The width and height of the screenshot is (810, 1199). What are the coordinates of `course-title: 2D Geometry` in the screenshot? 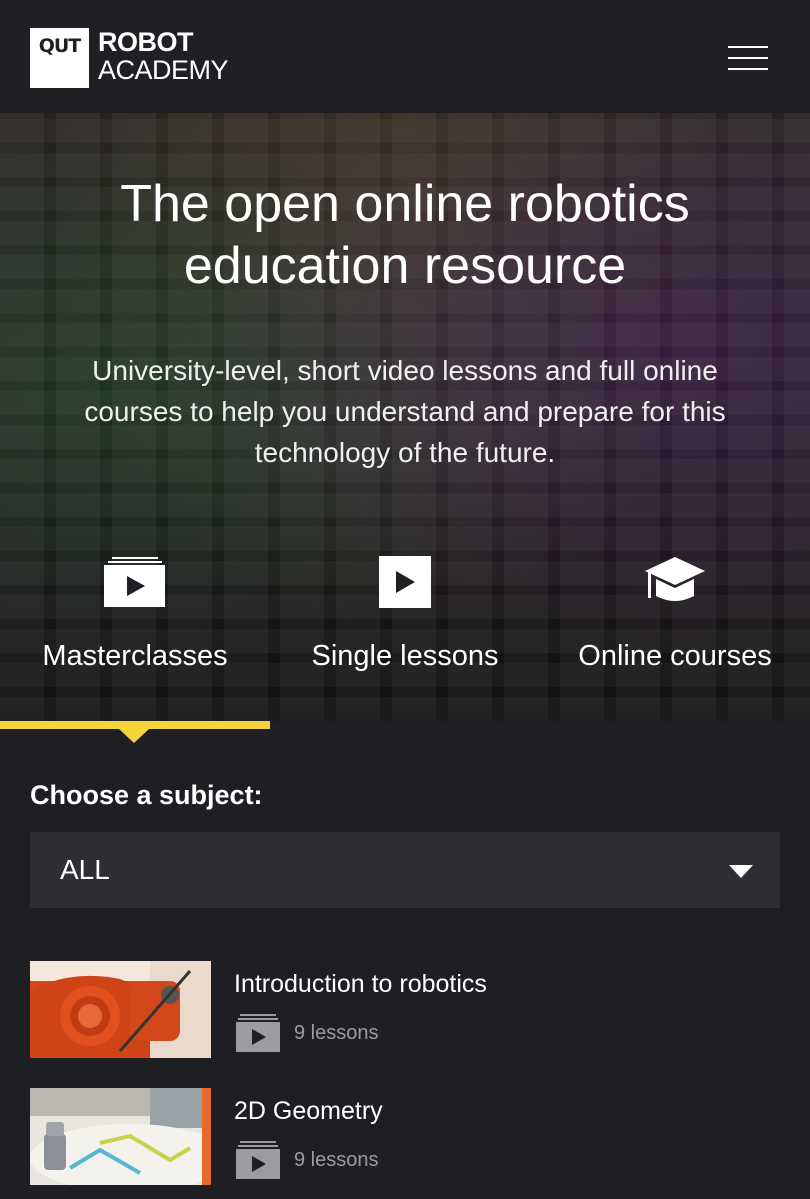 It's located at (308, 1111).